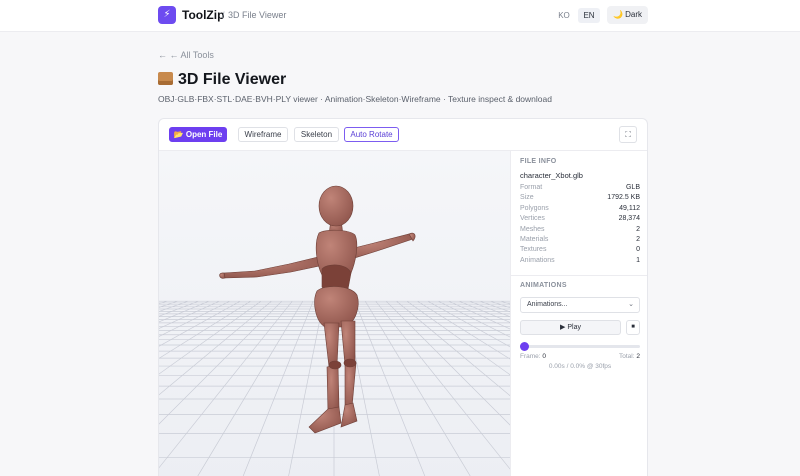  Describe the element at coordinates (629, 356) in the screenshot. I see `total-frames: Total: 2` at that location.